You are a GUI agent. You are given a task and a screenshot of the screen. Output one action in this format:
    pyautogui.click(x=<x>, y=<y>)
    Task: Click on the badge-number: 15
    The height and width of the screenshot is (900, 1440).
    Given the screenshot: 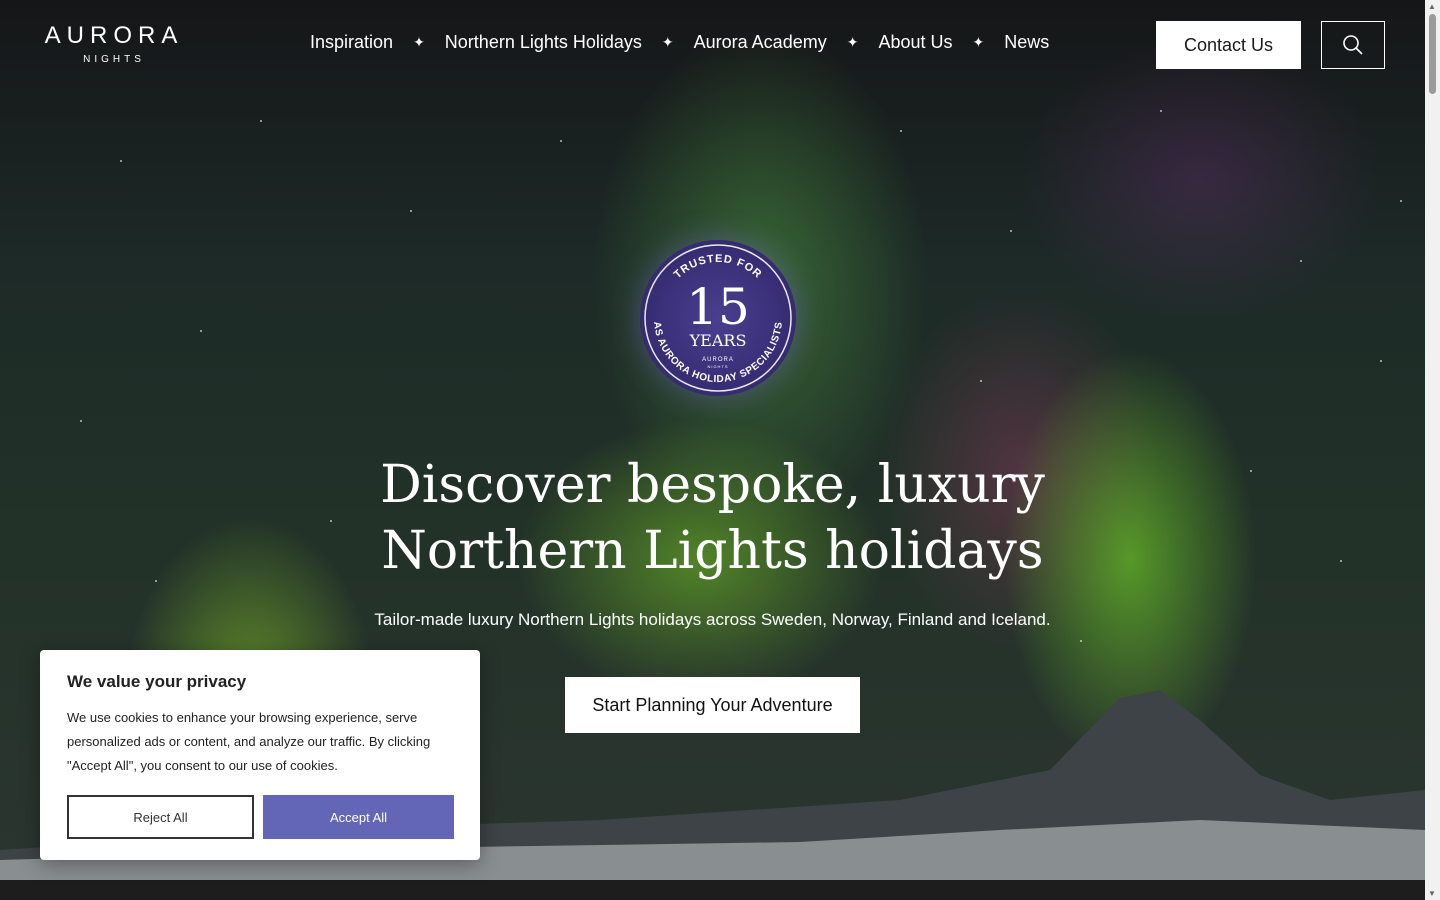 What is the action you would take?
    pyautogui.click(x=718, y=307)
    